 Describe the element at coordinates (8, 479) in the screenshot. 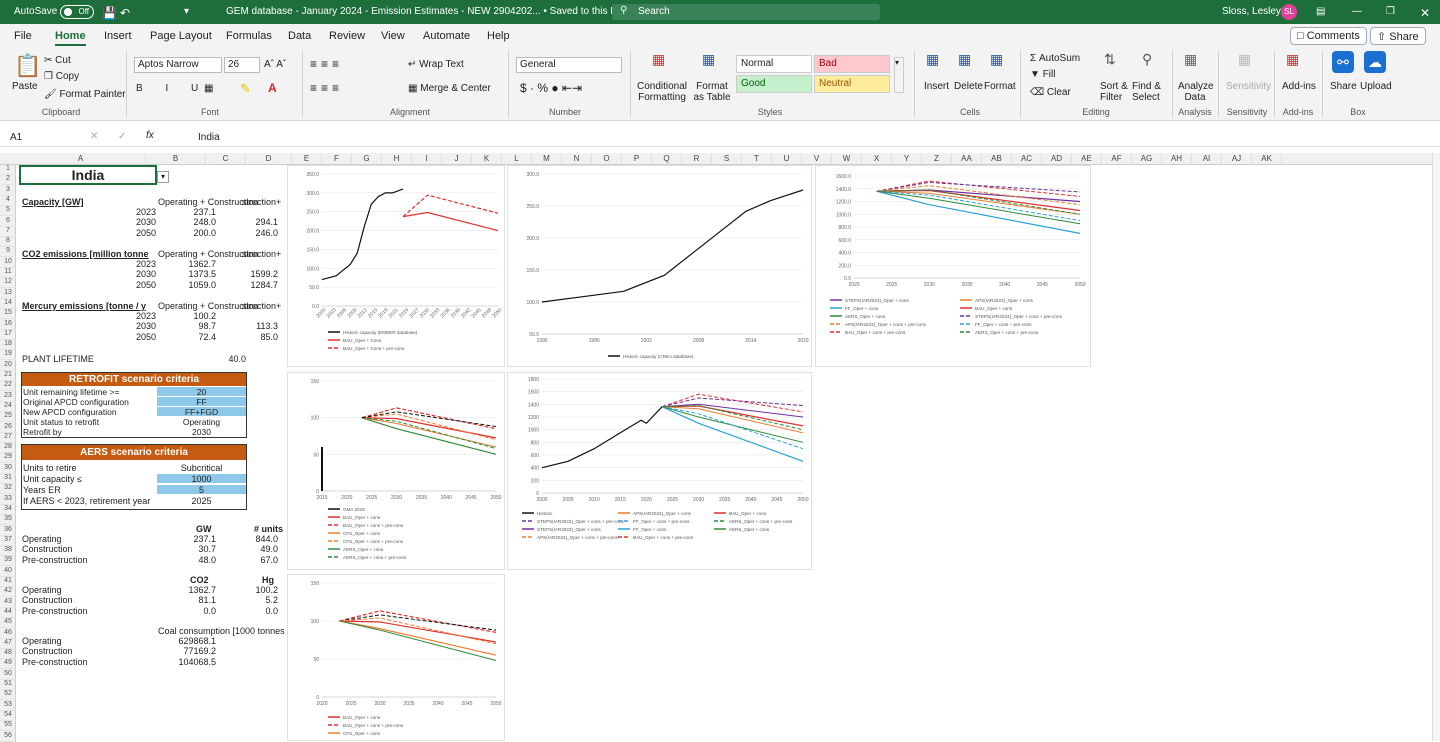

I see `row-header: 31` at that location.